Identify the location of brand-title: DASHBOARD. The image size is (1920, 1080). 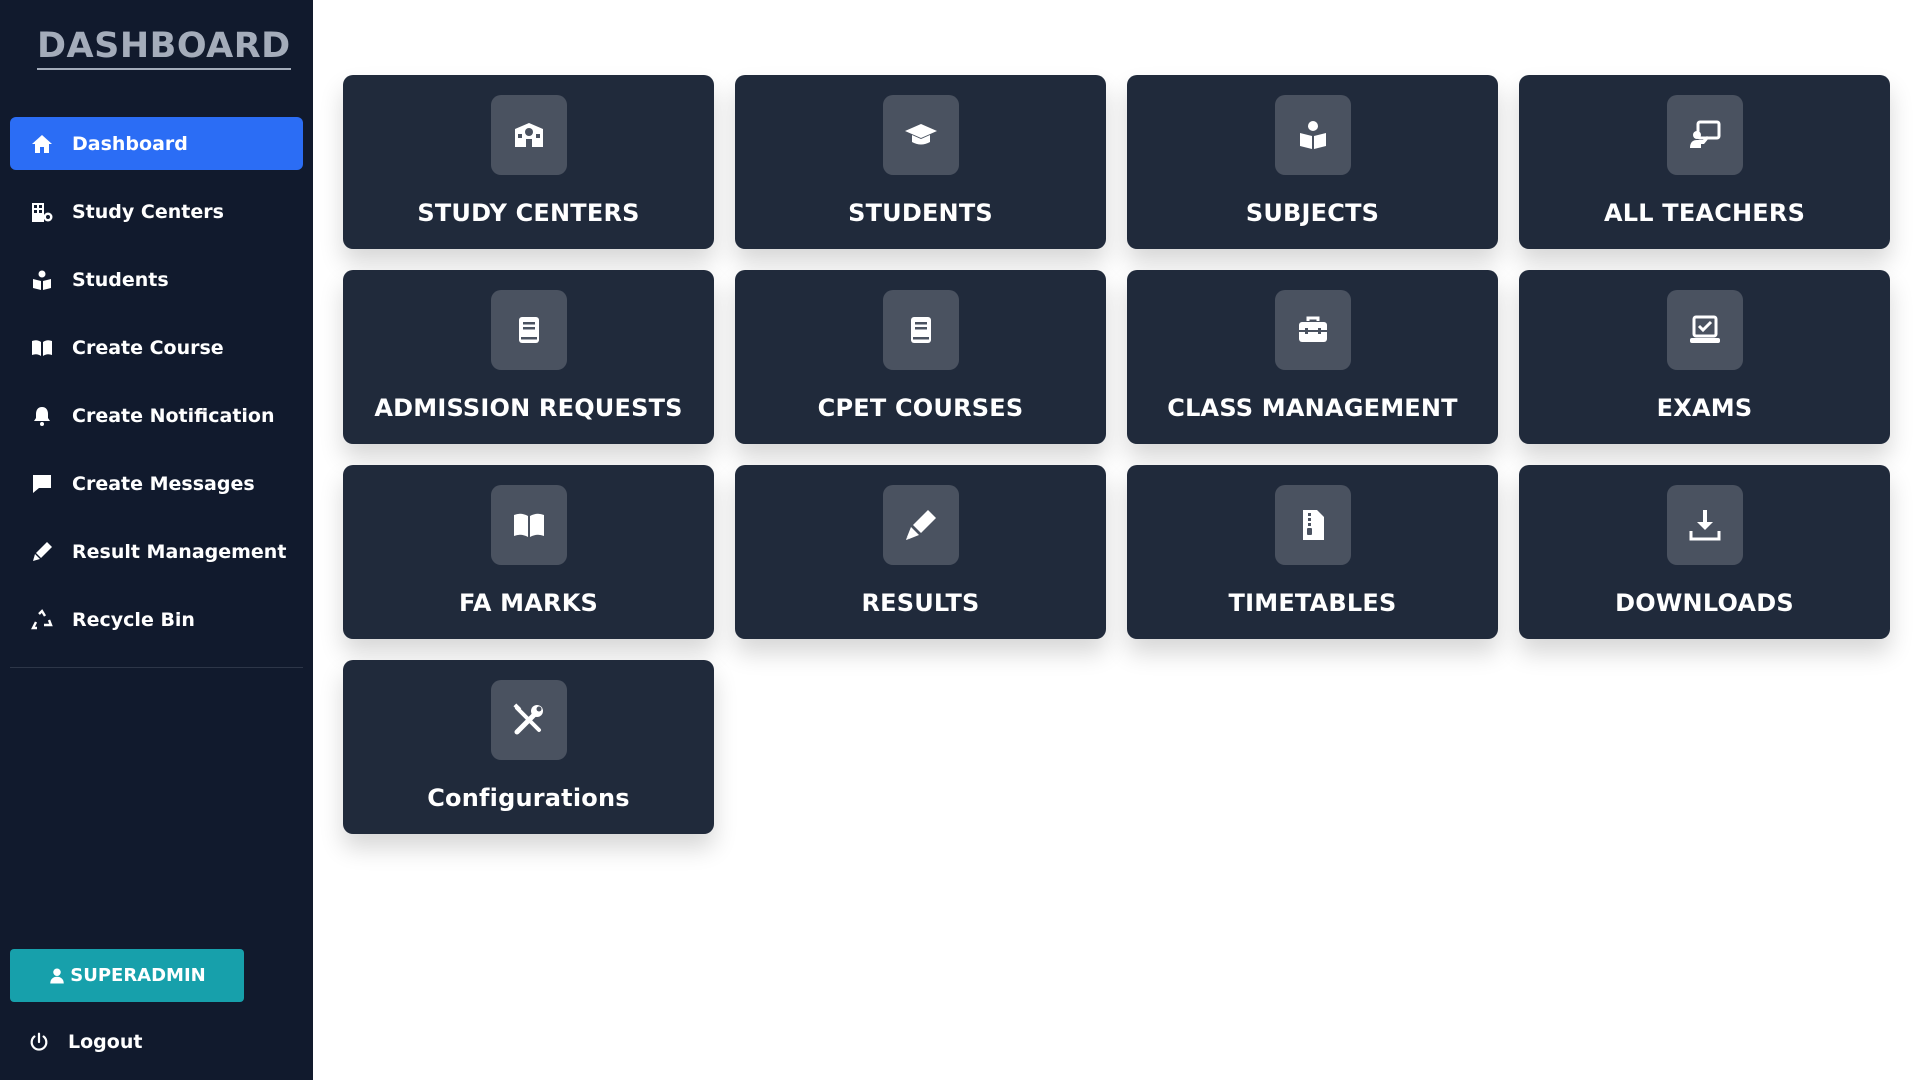
(164, 48).